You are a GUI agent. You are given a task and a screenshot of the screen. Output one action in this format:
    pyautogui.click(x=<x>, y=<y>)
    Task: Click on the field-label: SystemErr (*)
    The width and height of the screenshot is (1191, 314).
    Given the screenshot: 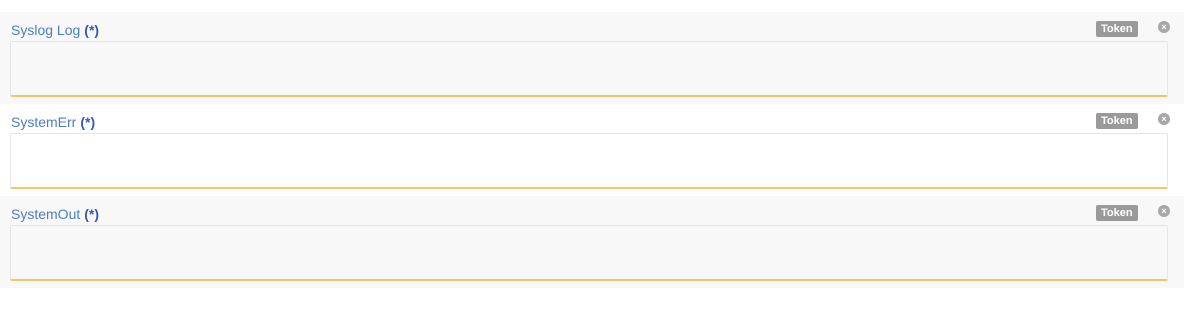 What is the action you would take?
    pyautogui.click(x=53, y=122)
    